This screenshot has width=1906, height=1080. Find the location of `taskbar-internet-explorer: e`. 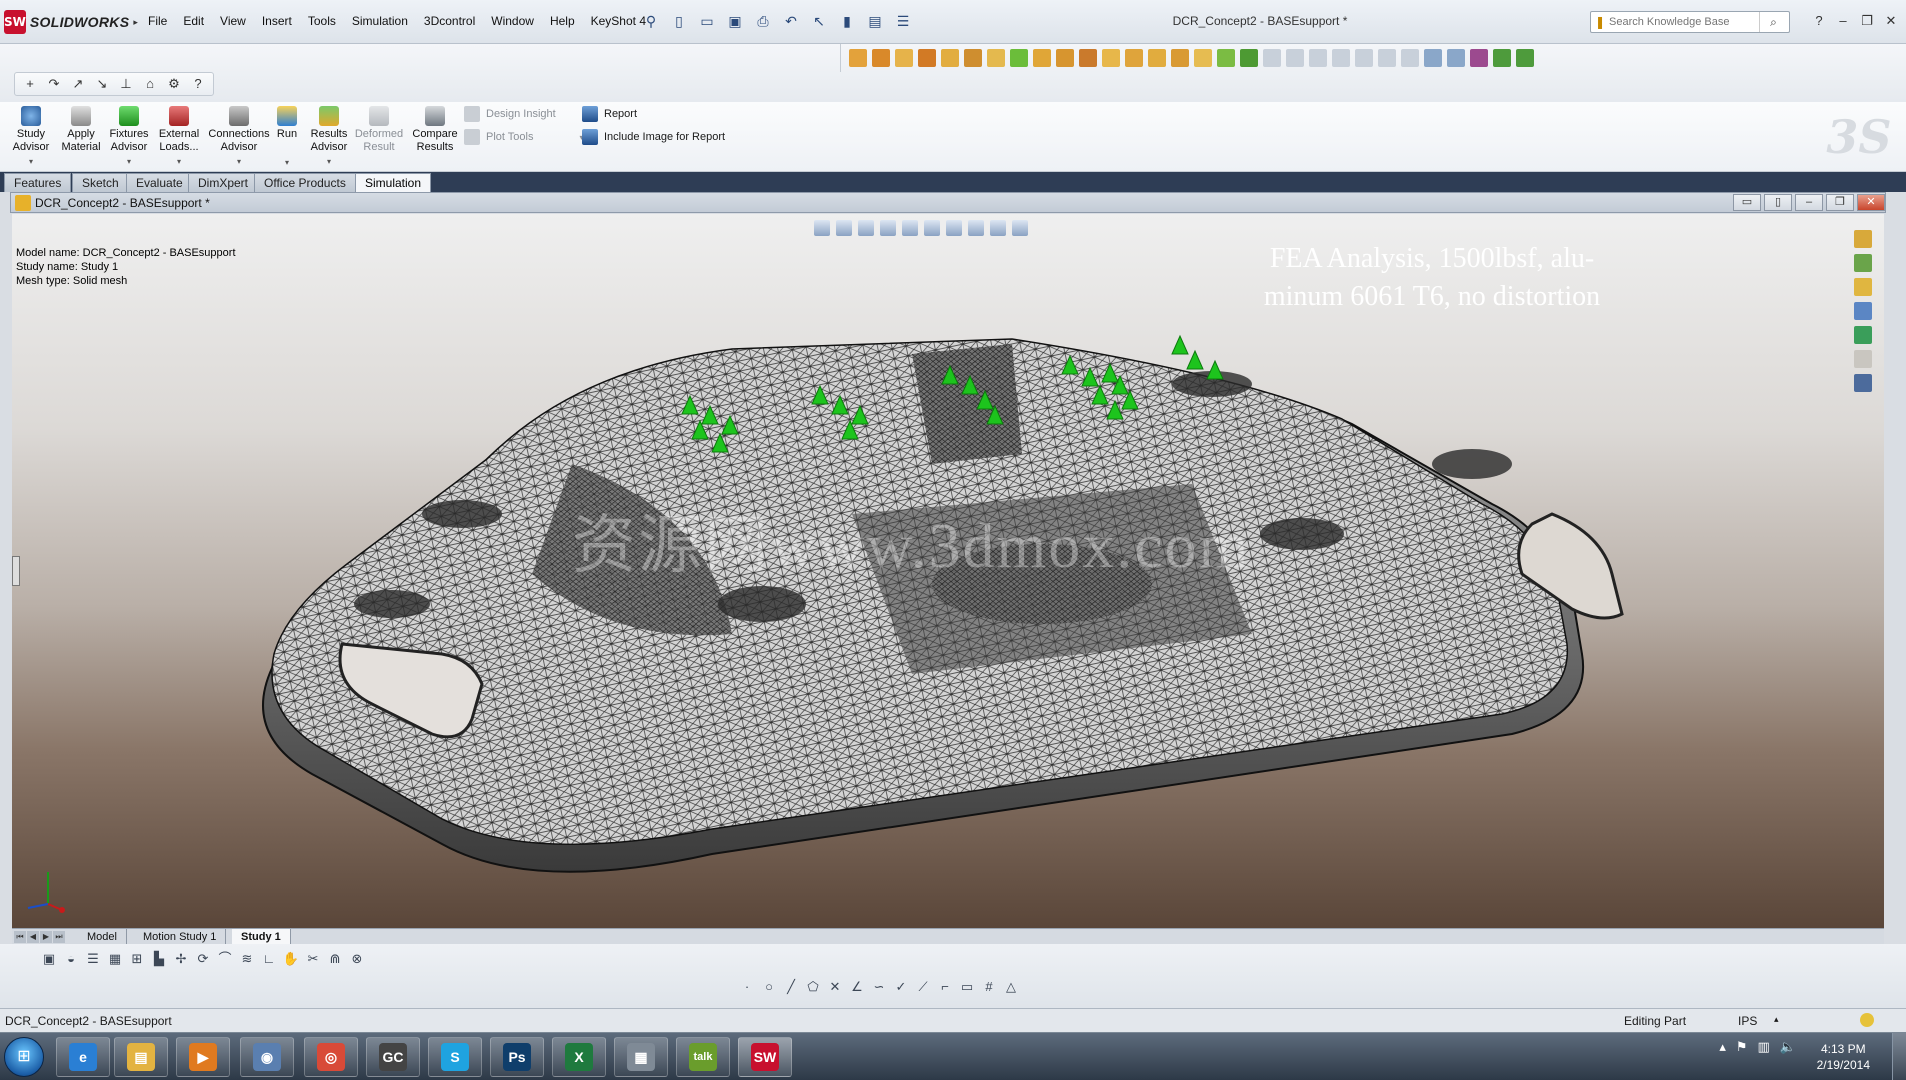

taskbar-internet-explorer: e is located at coordinates (83, 1057).